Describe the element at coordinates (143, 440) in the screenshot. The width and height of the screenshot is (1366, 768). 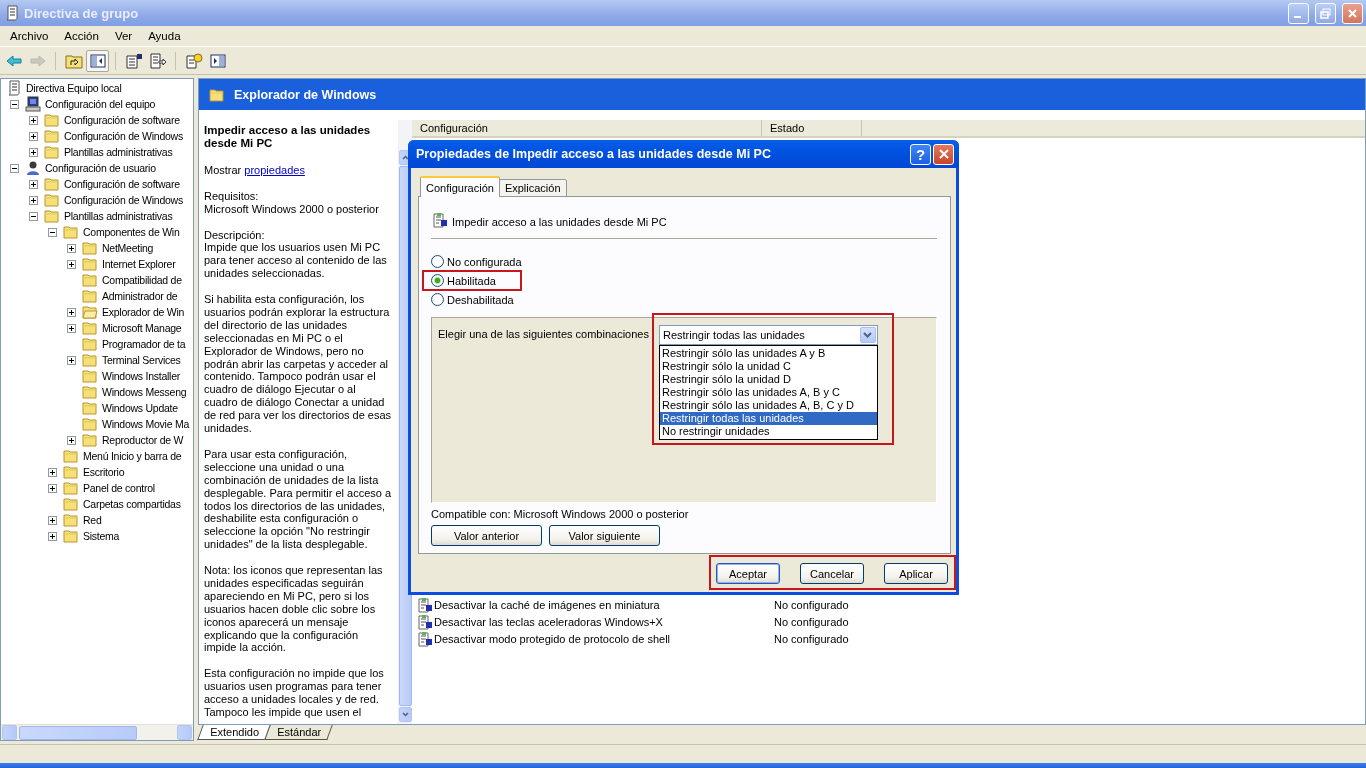
I see `tree-item: Reproductor de W` at that location.